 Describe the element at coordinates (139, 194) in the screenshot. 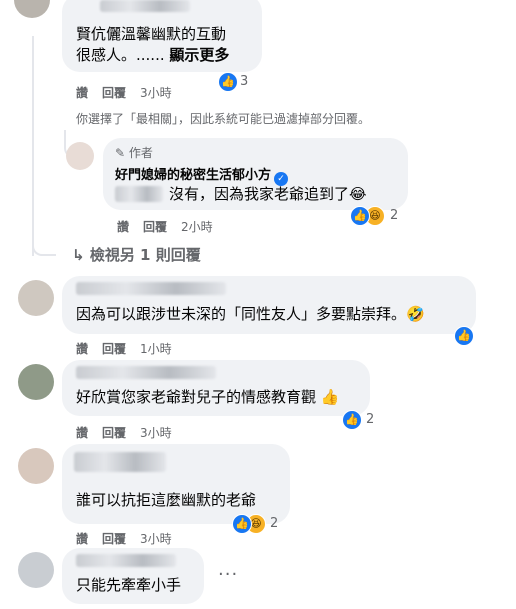

I see `blurred-mention` at that location.